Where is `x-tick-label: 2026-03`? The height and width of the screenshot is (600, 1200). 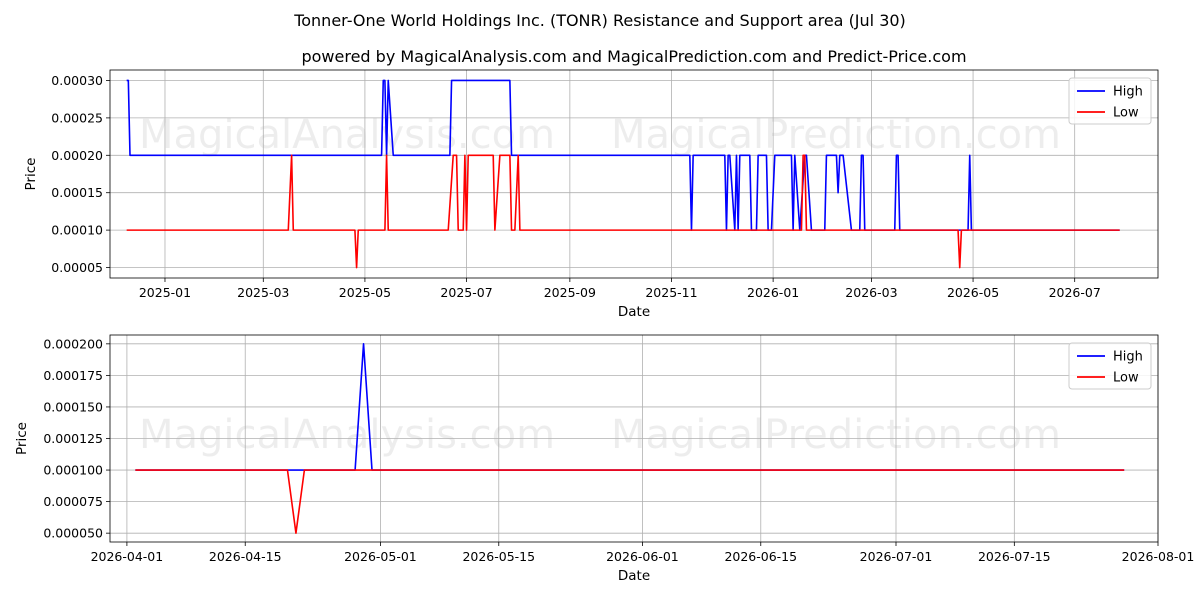 x-tick-label: 2026-03 is located at coordinates (871, 292).